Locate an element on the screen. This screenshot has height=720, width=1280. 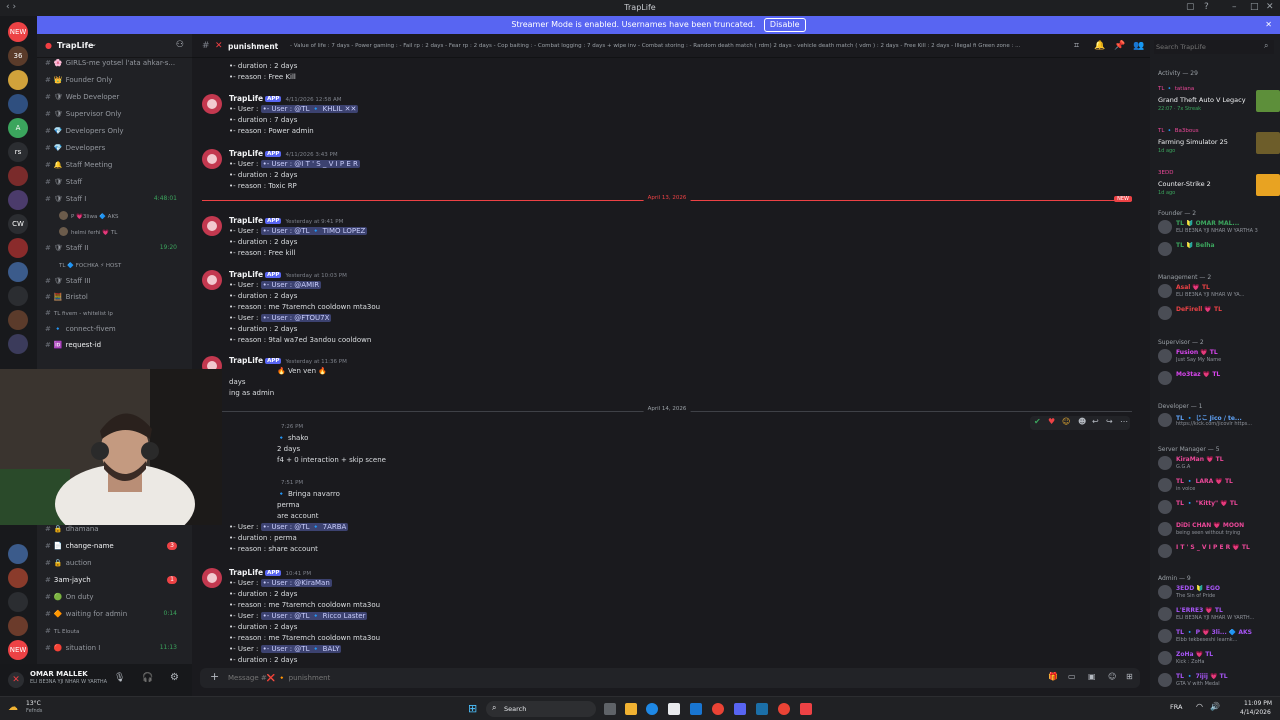
channel-item: # 🔒 auction is located at coordinates (115, 563).